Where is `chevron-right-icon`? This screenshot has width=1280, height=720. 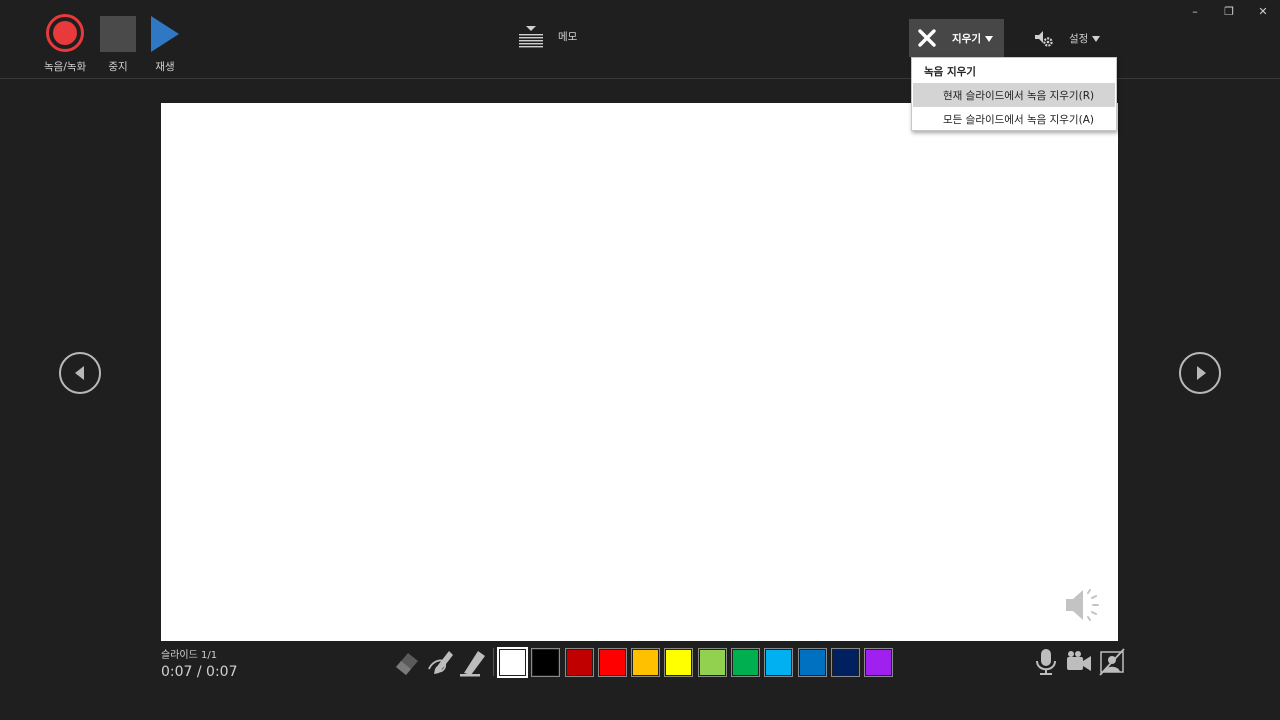 chevron-right-icon is located at coordinates (1201, 373).